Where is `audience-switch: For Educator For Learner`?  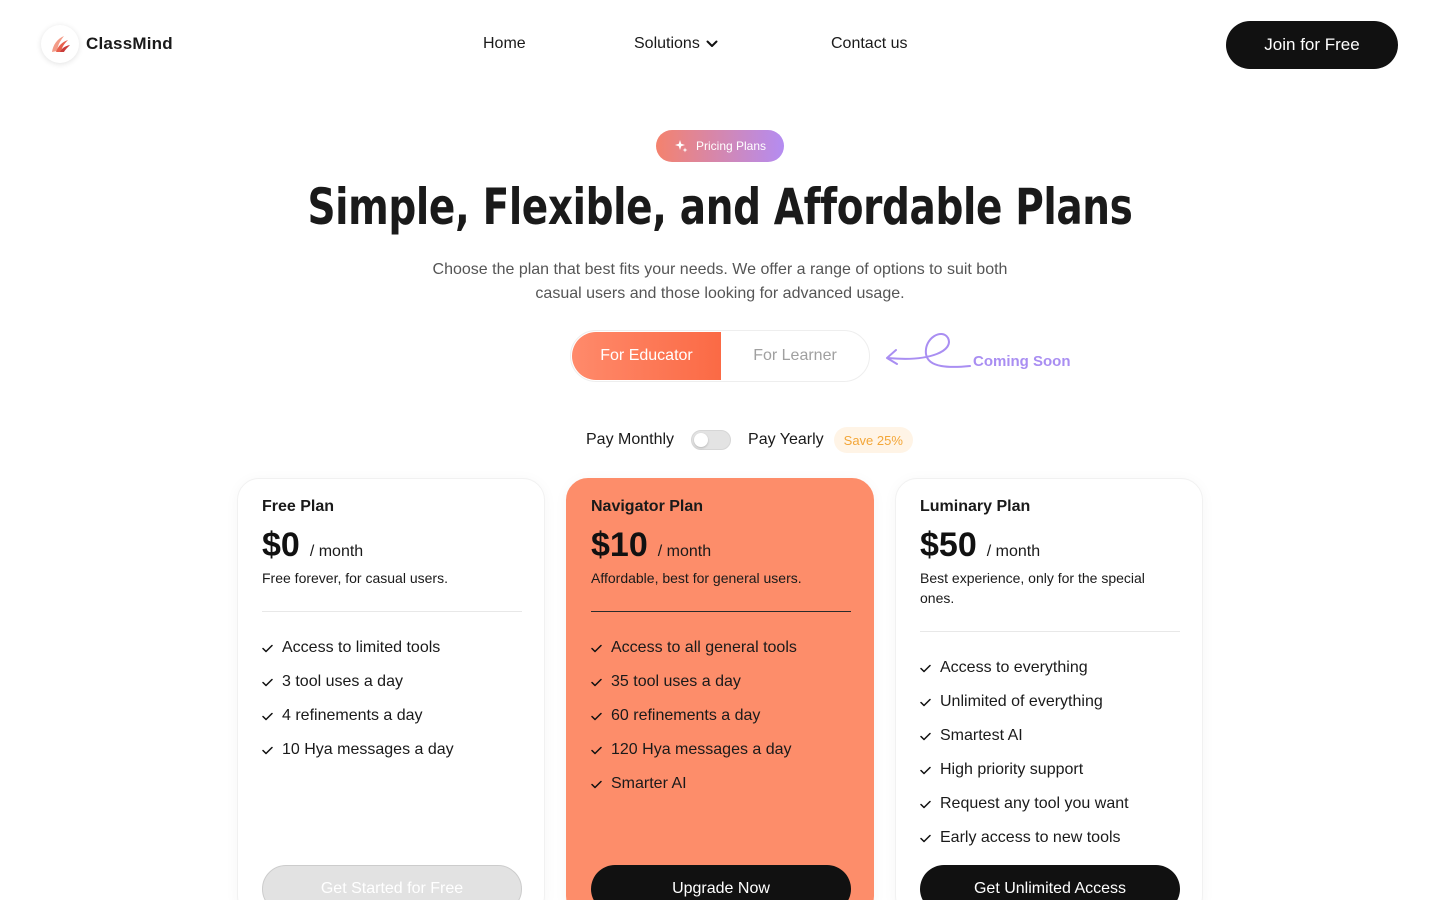 audience-switch: For Educator For Learner is located at coordinates (720, 356).